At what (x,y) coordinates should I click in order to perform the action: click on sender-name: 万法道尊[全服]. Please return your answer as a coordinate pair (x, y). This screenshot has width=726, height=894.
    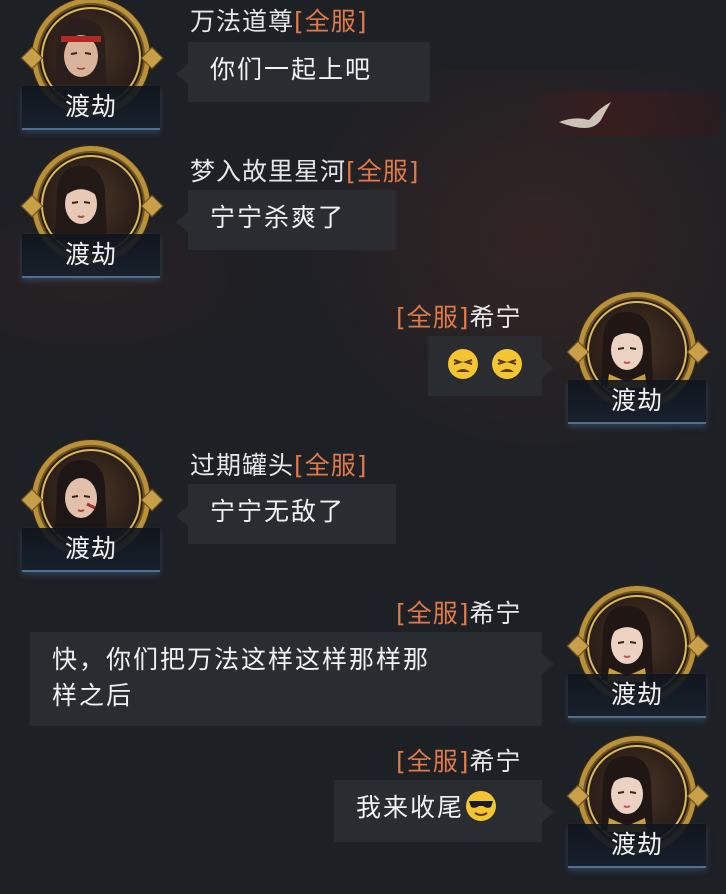
    Looking at the image, I should click on (279, 20).